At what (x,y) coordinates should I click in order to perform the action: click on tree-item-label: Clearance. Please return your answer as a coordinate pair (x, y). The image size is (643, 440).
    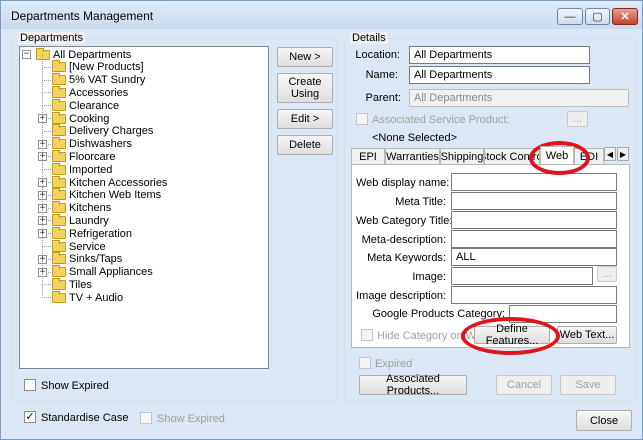
    Looking at the image, I should click on (94, 105).